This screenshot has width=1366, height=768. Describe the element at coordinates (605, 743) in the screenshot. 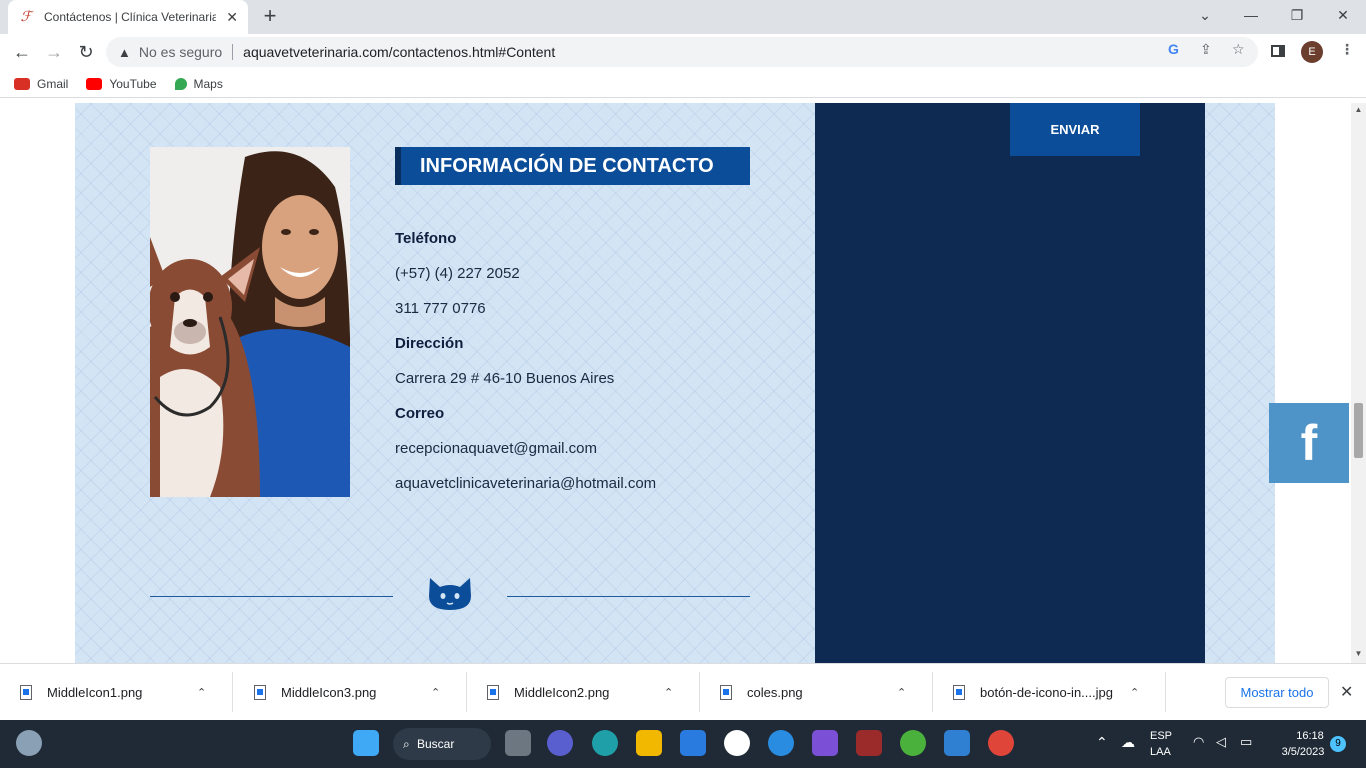

I see `edge-icon` at that location.